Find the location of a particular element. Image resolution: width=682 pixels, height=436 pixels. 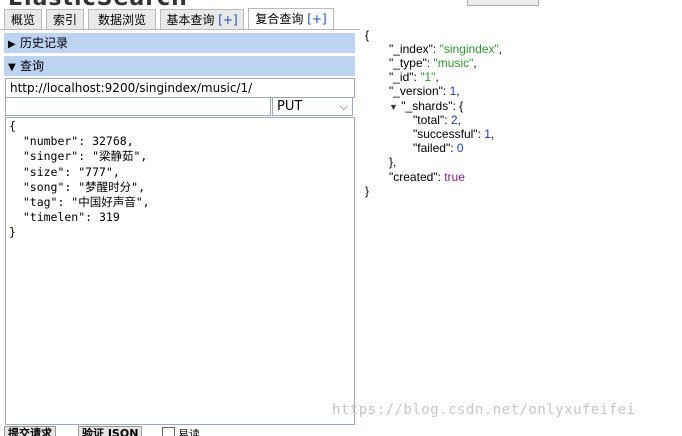

tab-basic-query: 基本查询 [+] is located at coordinates (202, 19).